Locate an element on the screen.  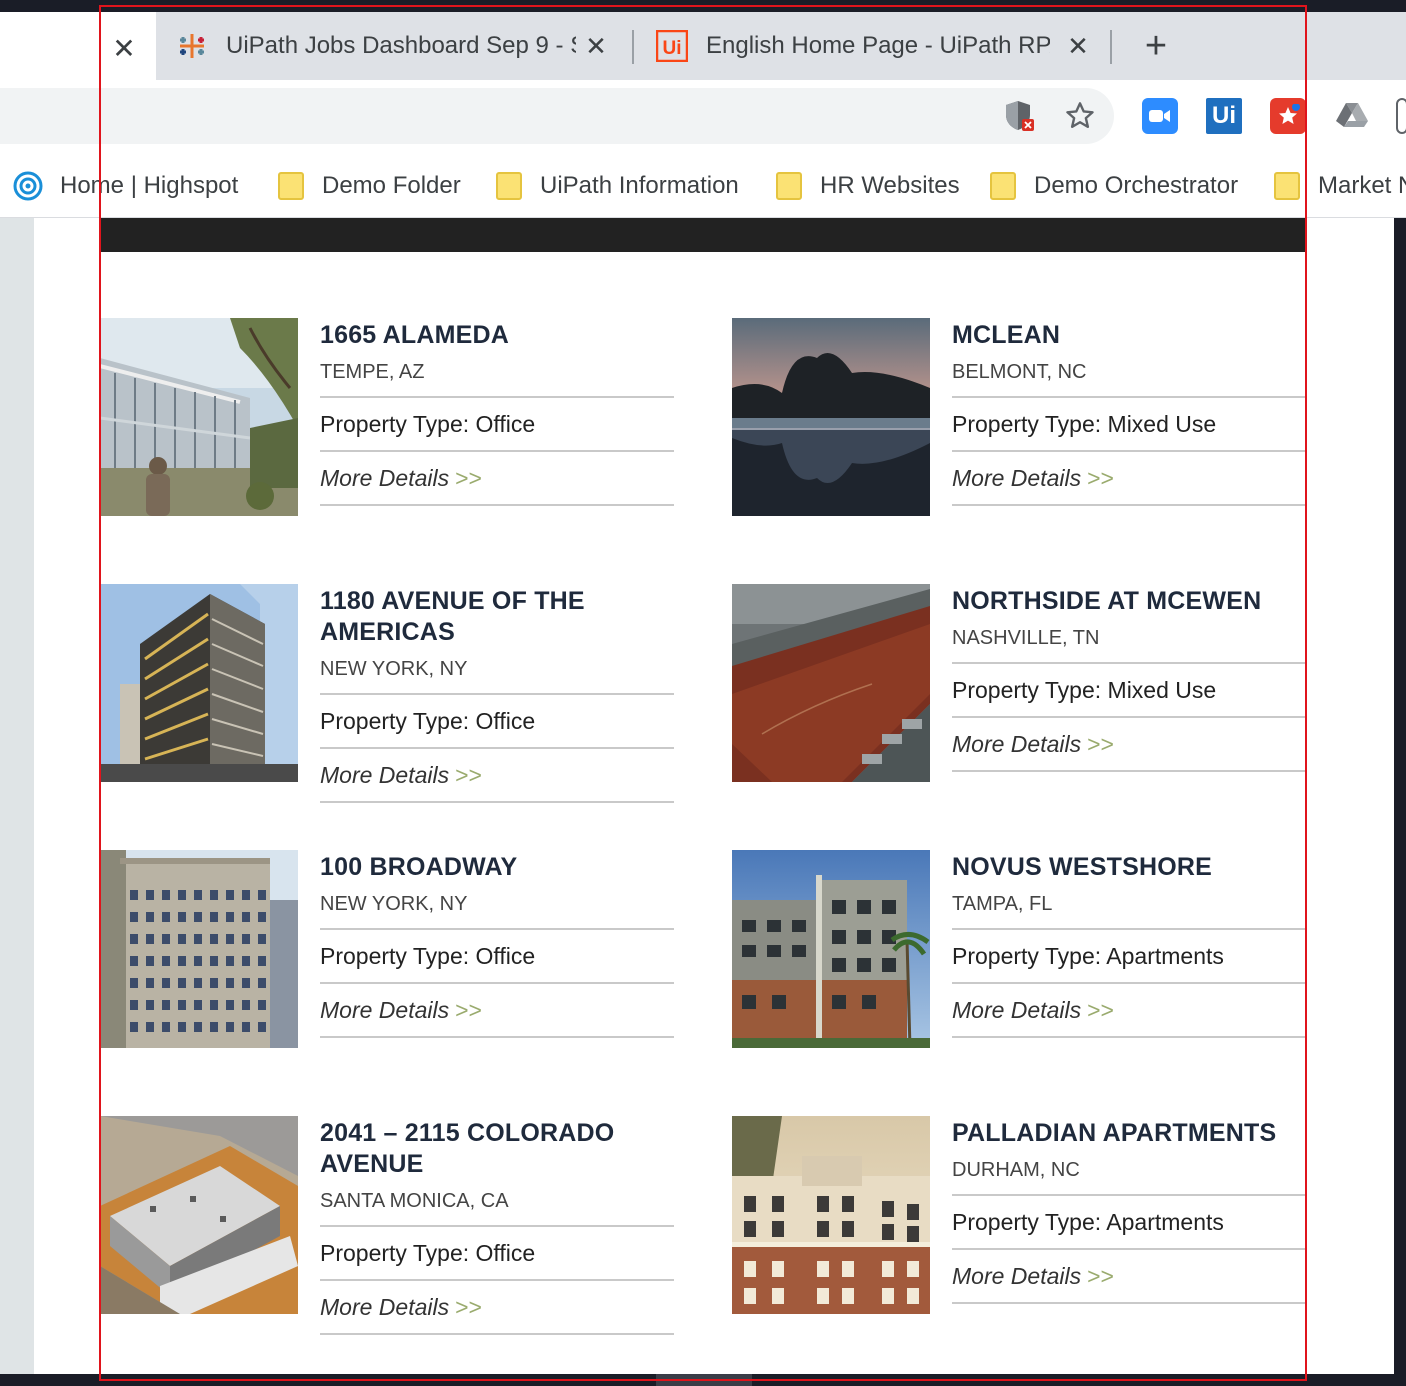
bookmark-label: Market N is located at coordinates (1362, 185).